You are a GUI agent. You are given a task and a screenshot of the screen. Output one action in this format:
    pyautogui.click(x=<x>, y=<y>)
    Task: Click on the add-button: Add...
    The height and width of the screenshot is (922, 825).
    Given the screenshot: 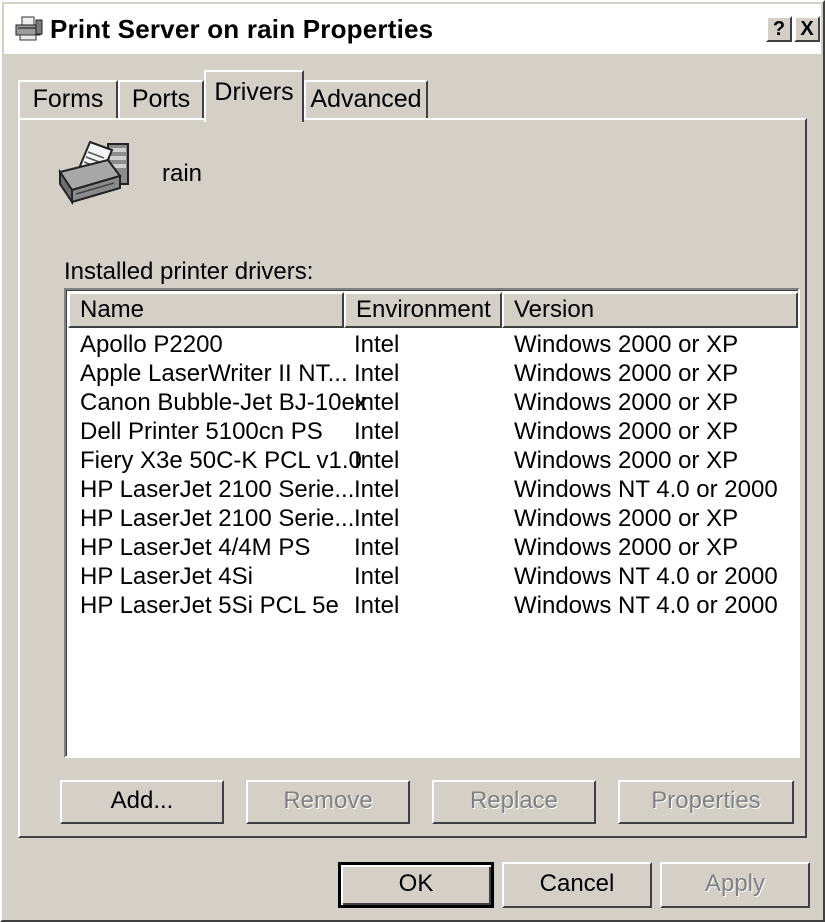 What is the action you would take?
    pyautogui.click(x=142, y=802)
    